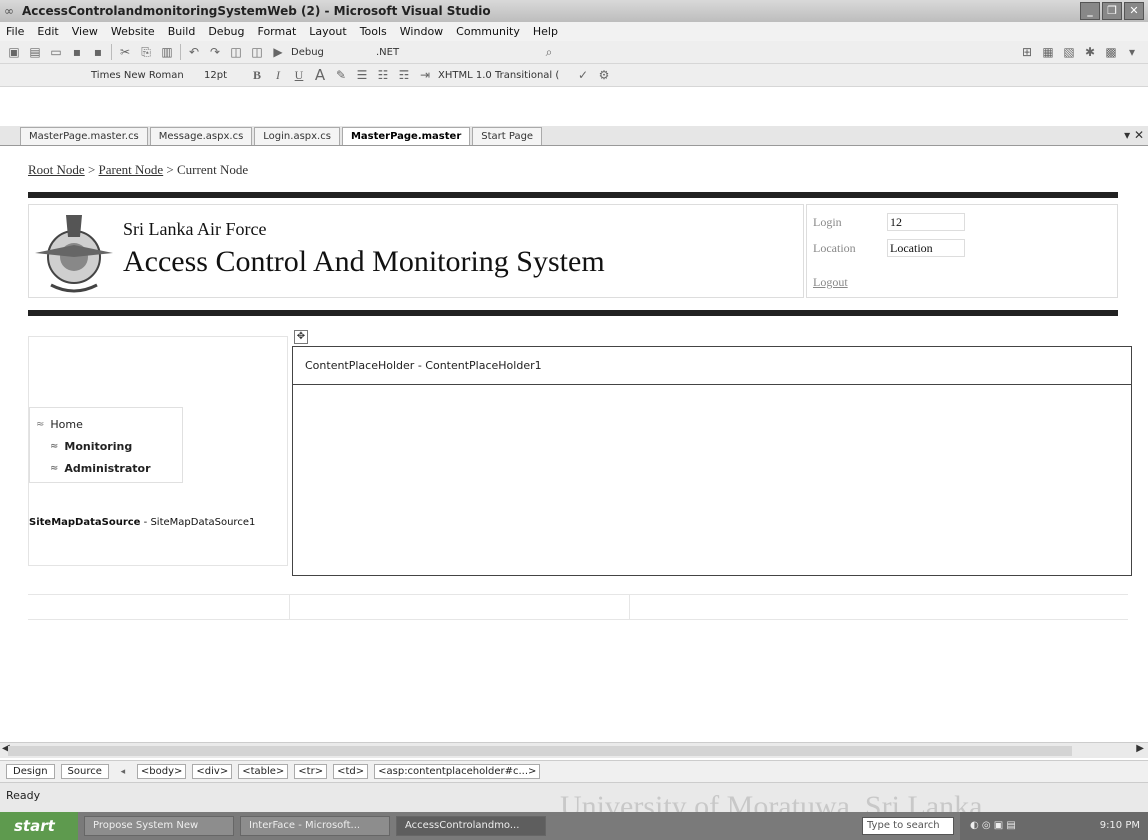 The image size is (1148, 840). I want to click on tag-nav-back-icon: ◂, so click(123, 772).